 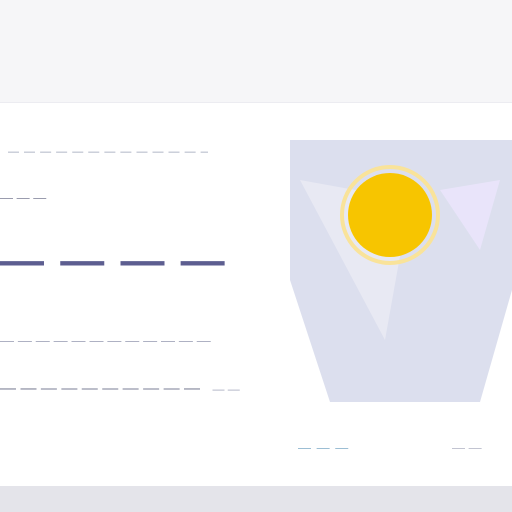 I want to click on weather-details-units: — —, so click(x=226, y=389).